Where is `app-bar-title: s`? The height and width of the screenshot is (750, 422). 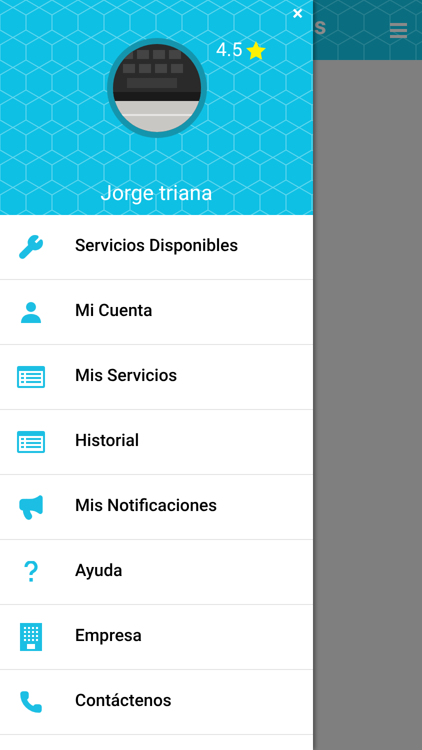 app-bar-title: s is located at coordinates (320, 26).